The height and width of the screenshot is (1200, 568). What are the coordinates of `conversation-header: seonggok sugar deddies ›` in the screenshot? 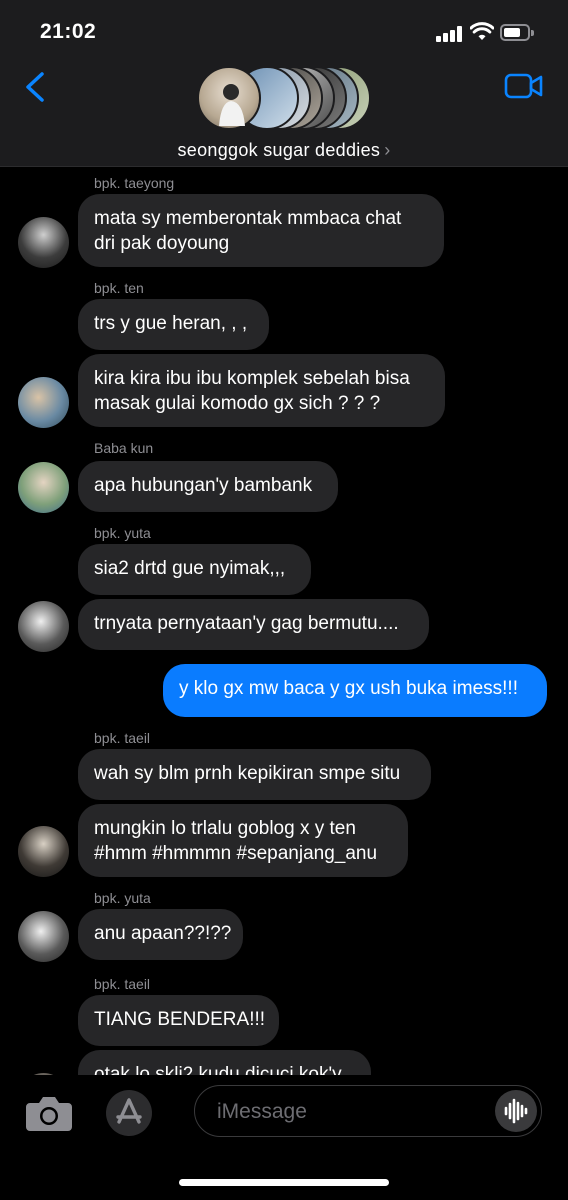 It's located at (284, 114).